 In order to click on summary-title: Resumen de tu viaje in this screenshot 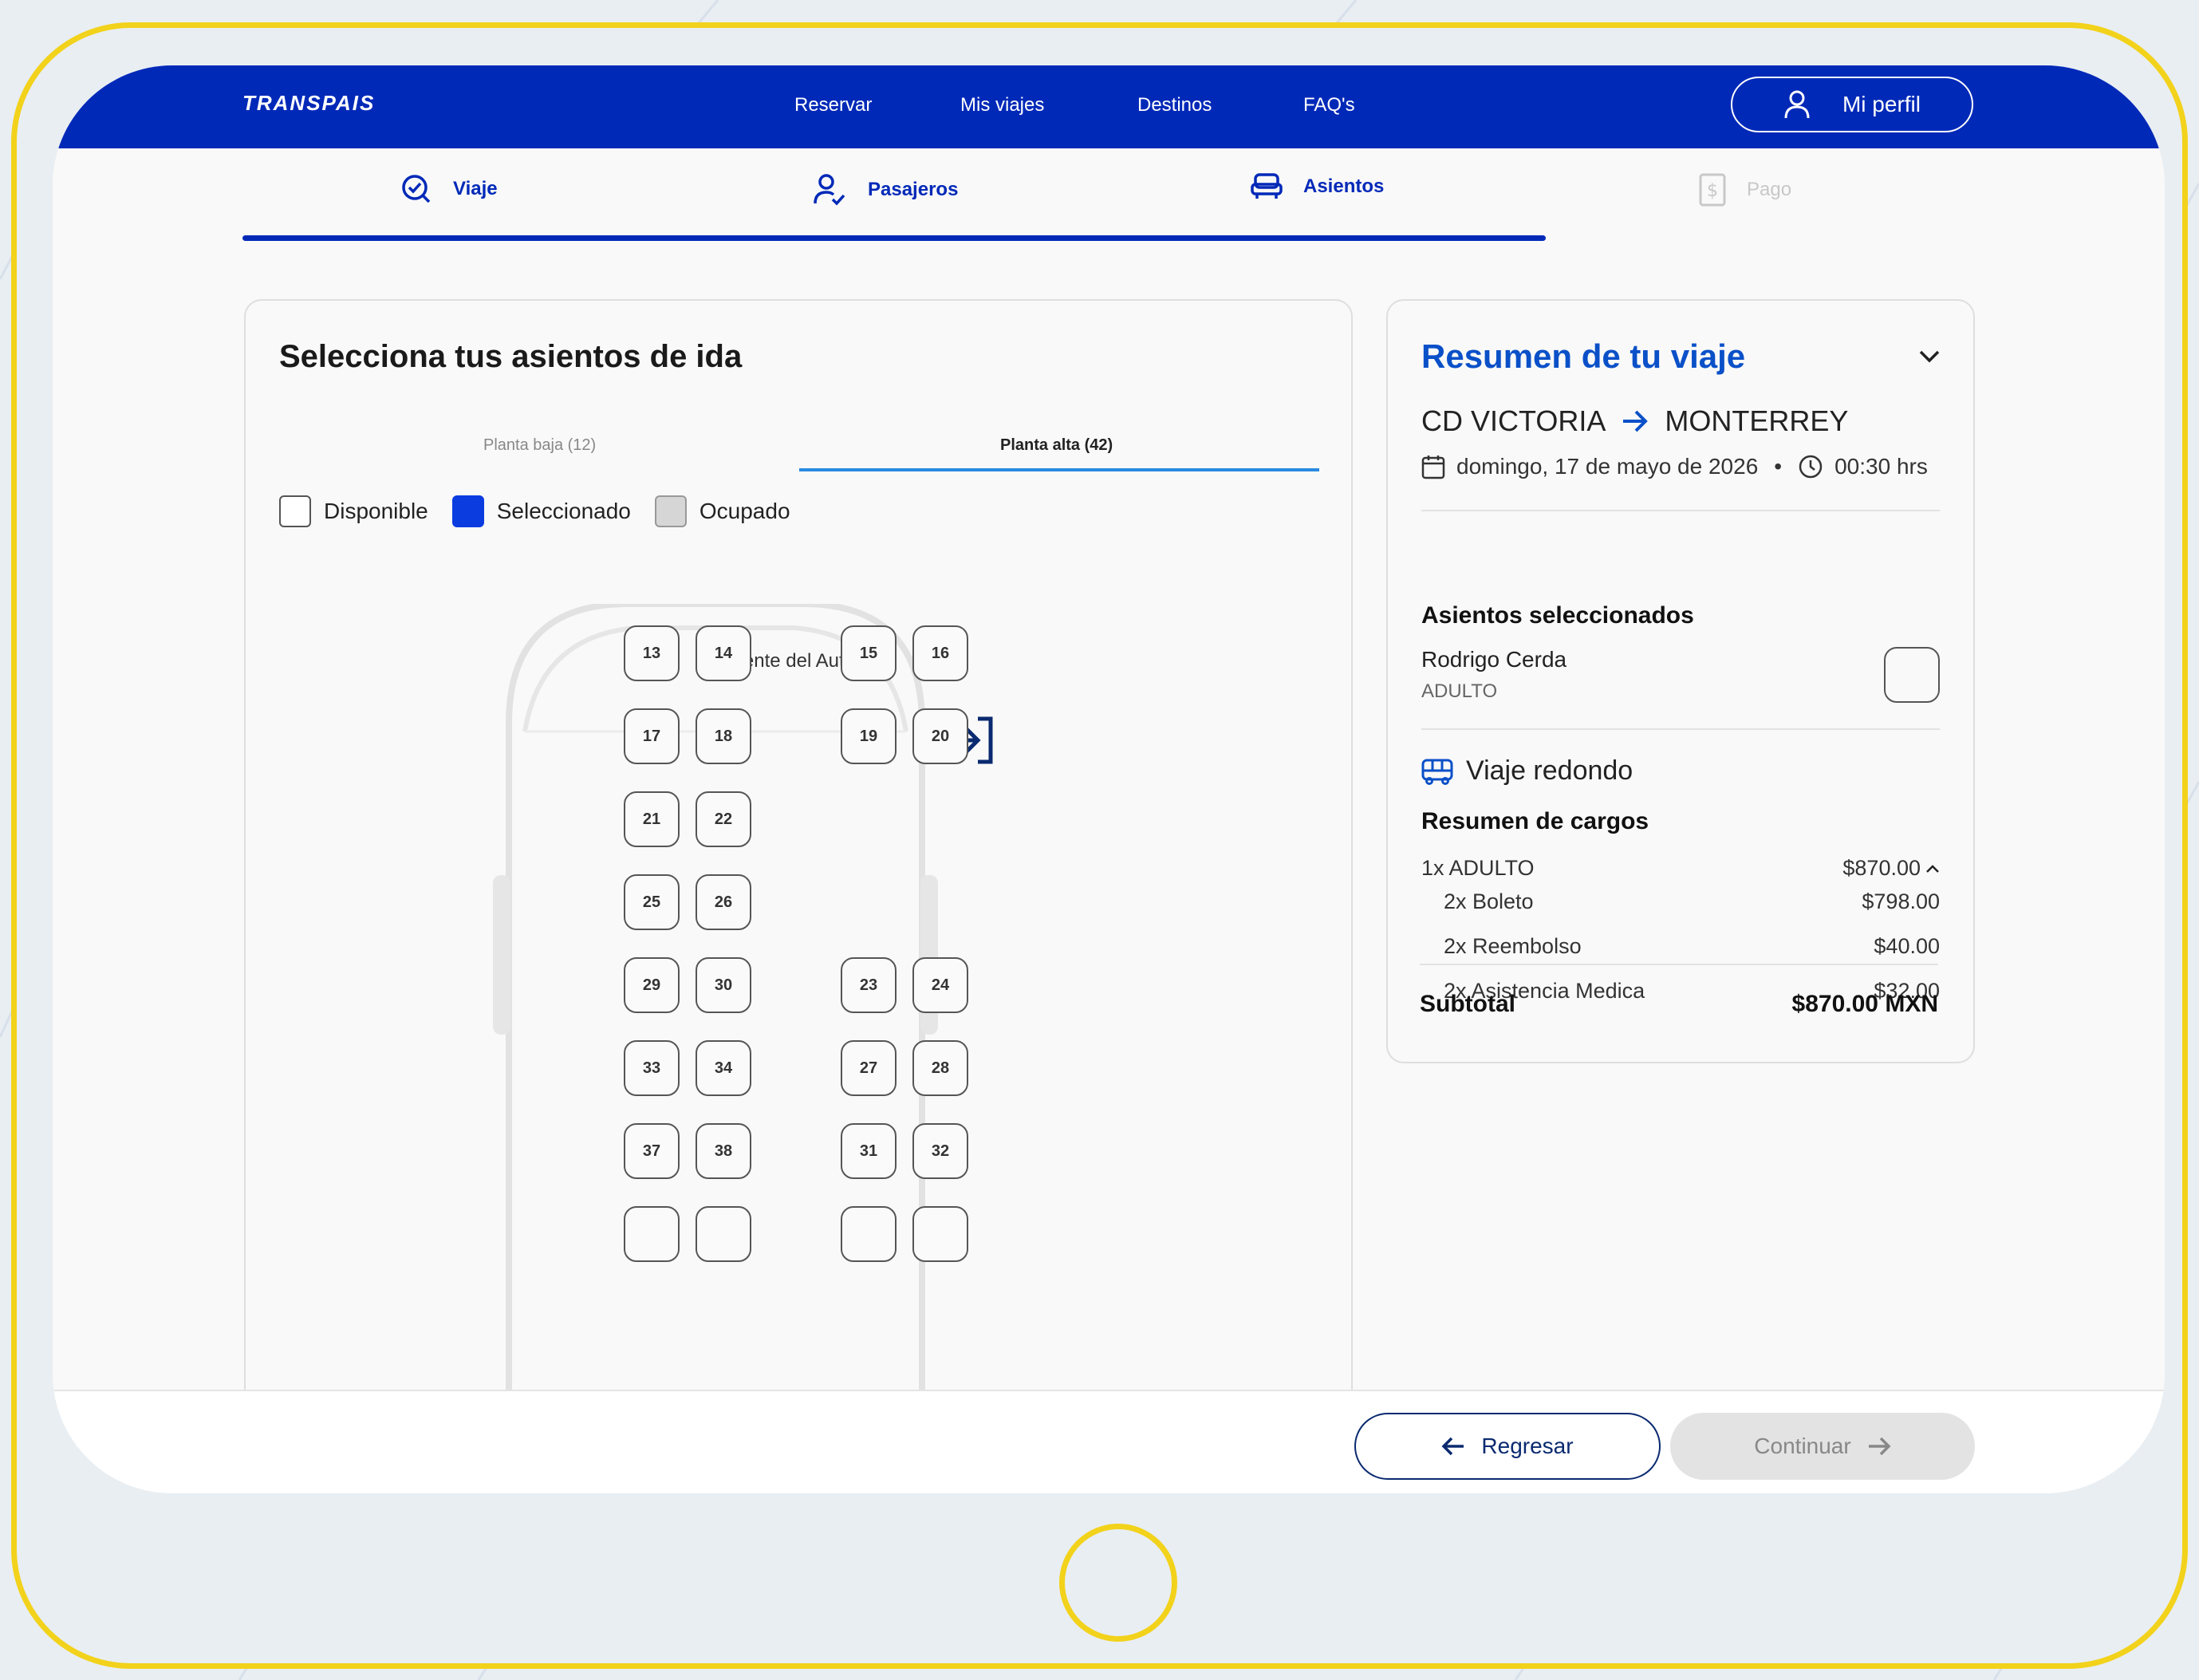, I will do `click(1583, 356)`.